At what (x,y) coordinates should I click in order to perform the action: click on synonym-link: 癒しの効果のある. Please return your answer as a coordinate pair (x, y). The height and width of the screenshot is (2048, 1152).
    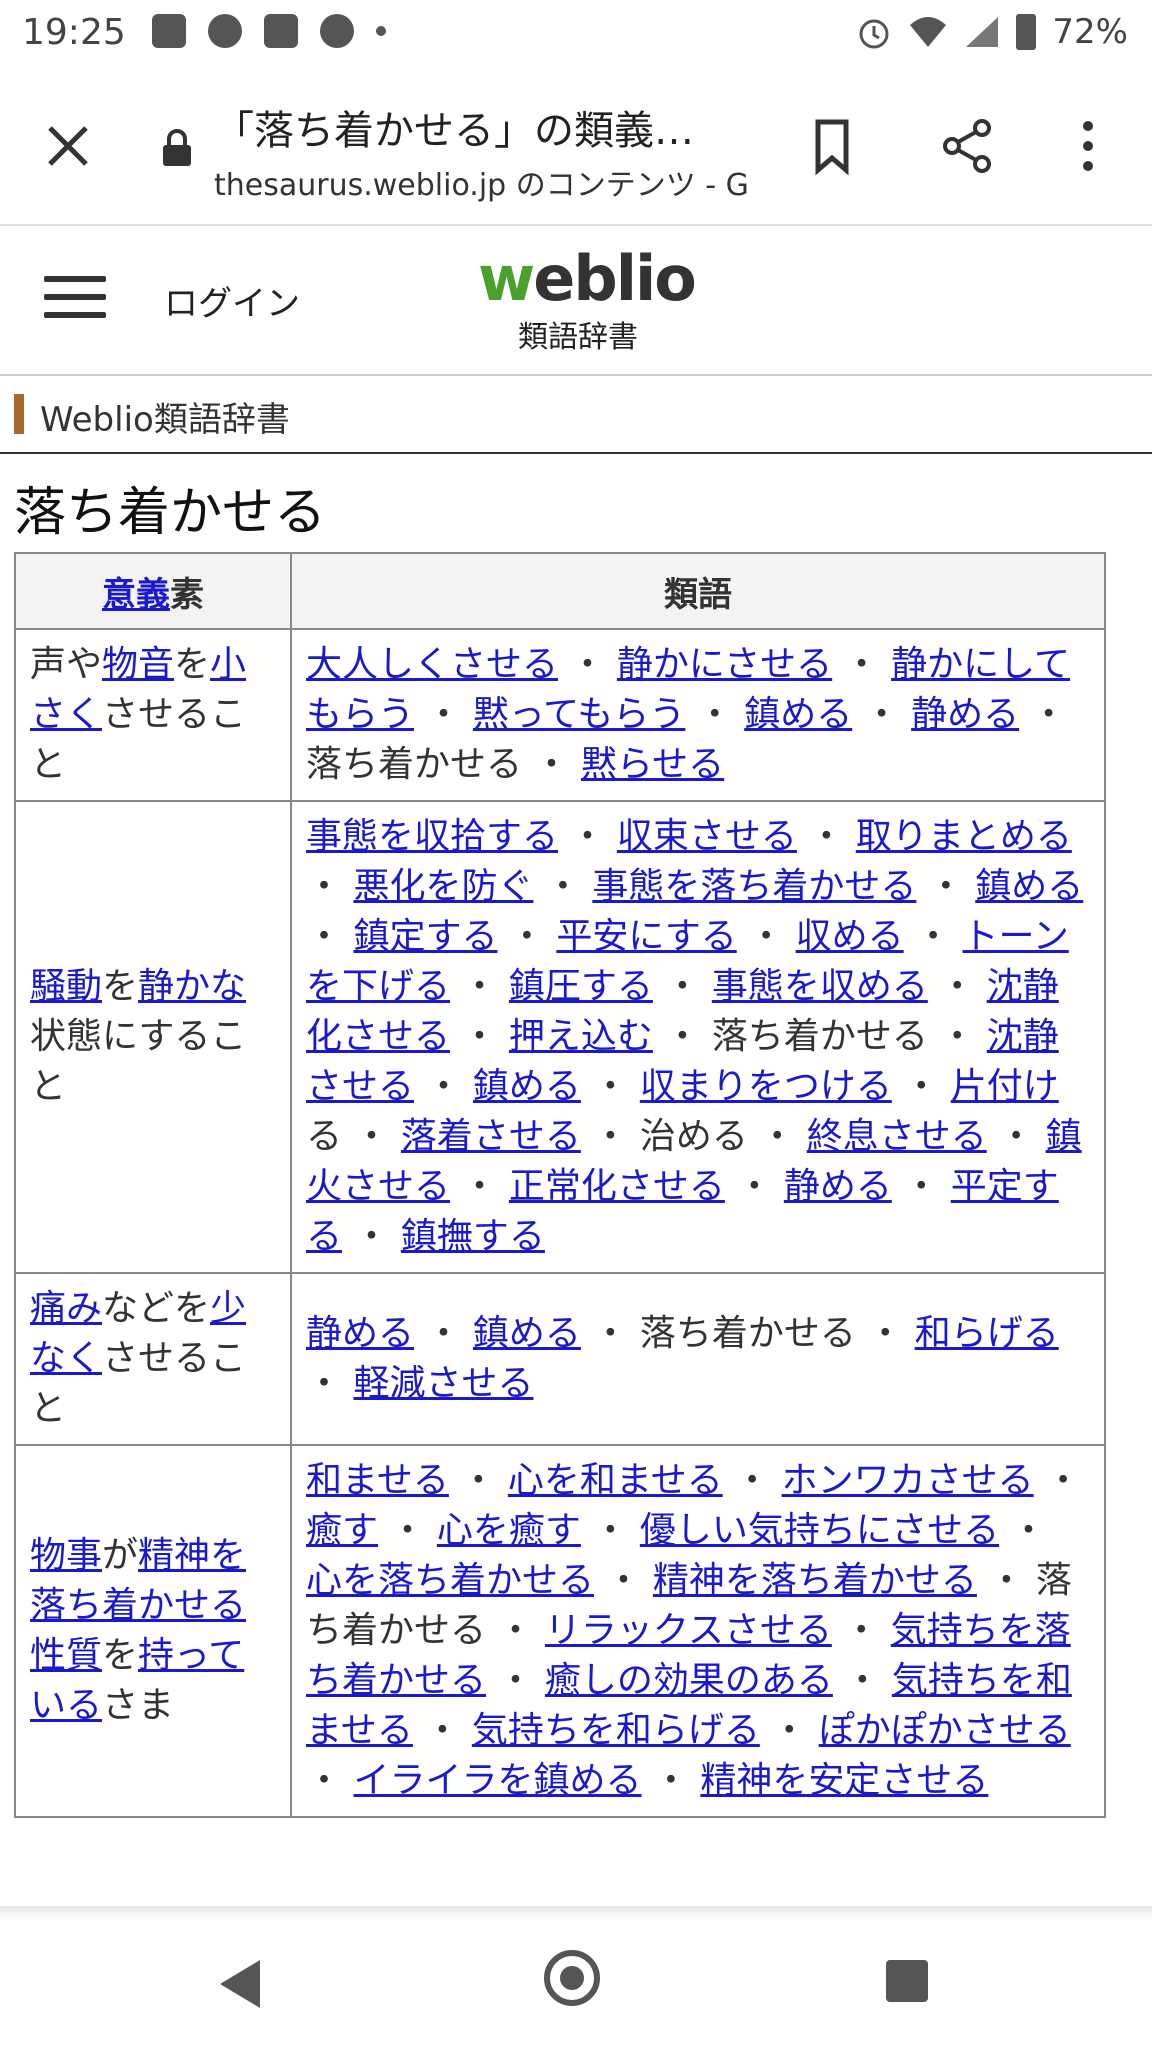
    Looking at the image, I should click on (689, 1680).